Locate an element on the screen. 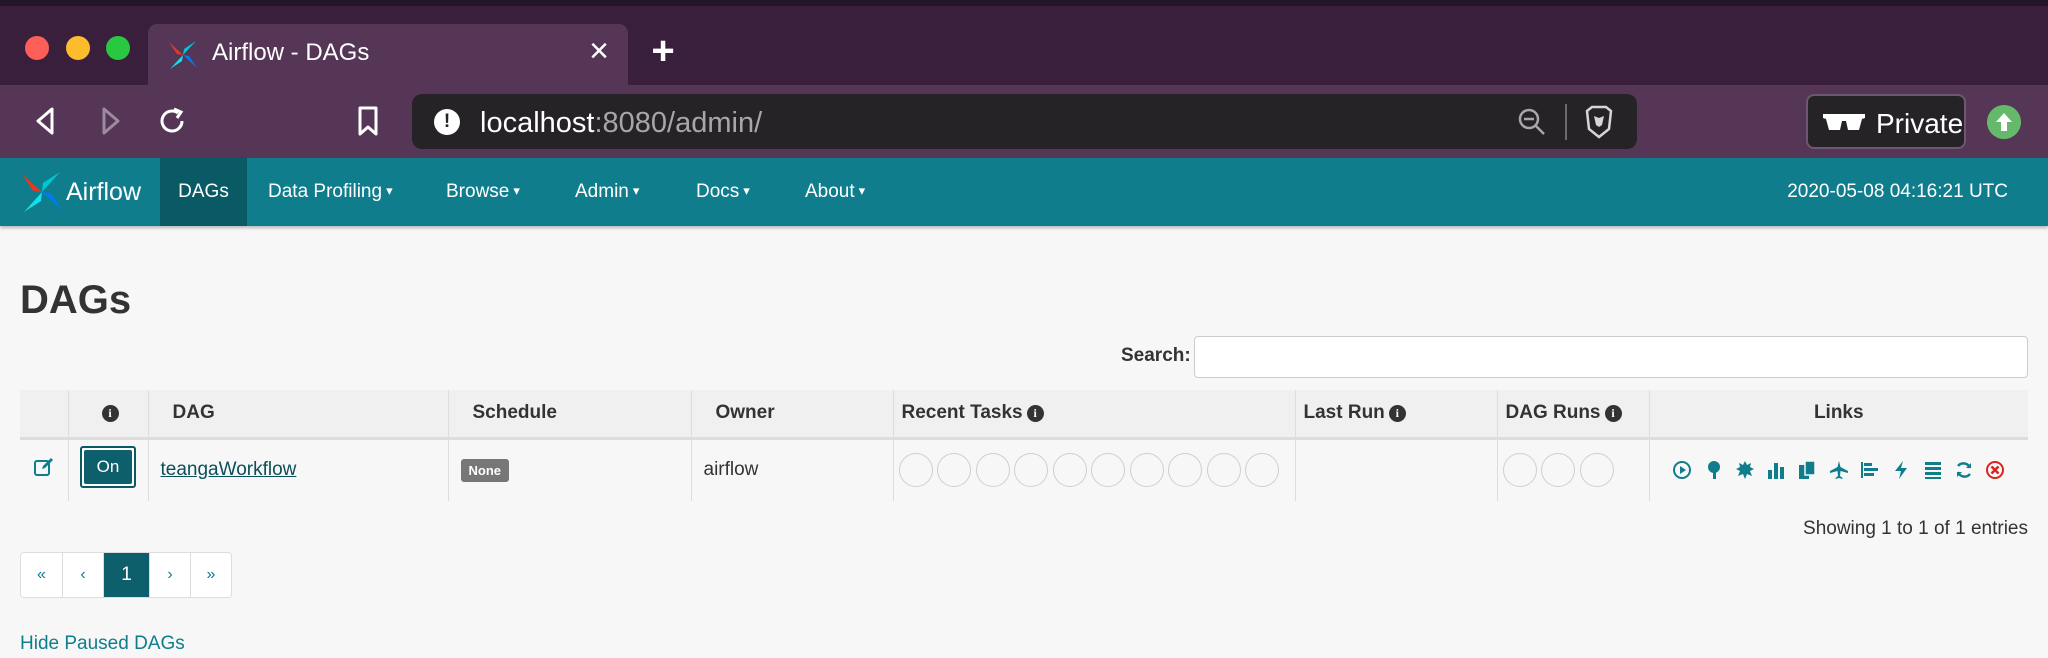  nav-about: About ▾ is located at coordinates (835, 192).